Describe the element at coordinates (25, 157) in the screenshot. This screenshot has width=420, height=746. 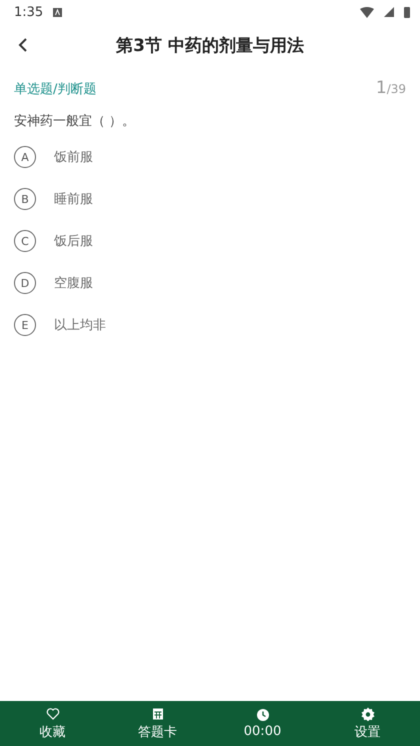
I see `option-letter: A` at that location.